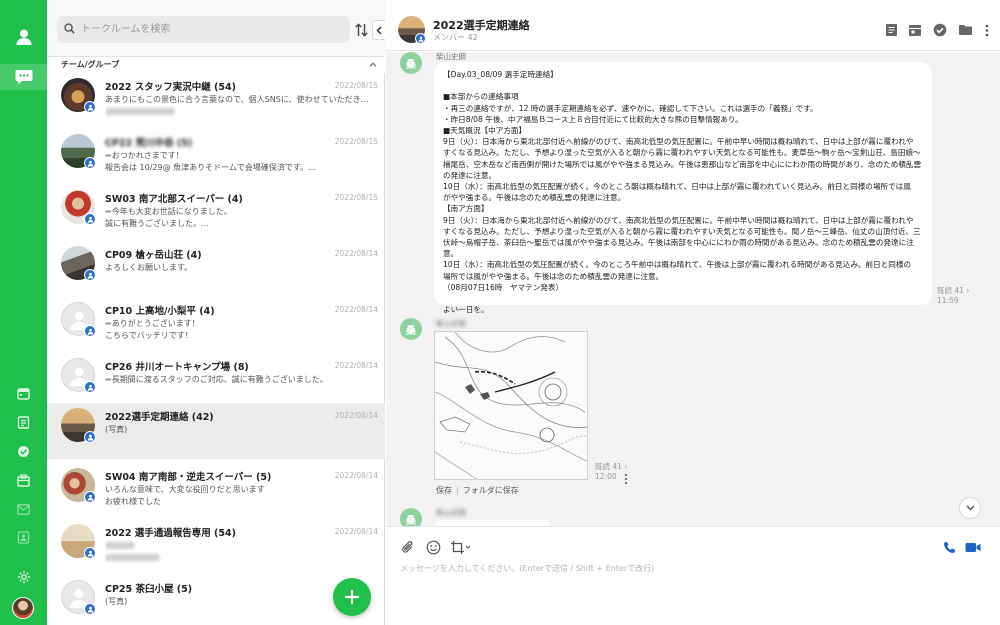 This screenshot has height=625, width=1000. What do you see at coordinates (149, 267) in the screenshot?
I see `preview-line: よろしくお願いします。` at bounding box center [149, 267].